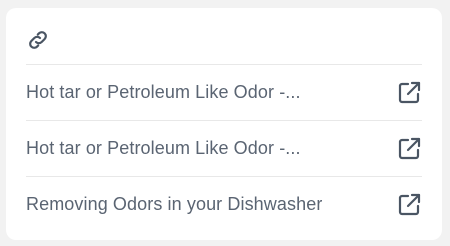  I want to click on link-label: Removing Odors in your Dishwasher, so click(174, 204).